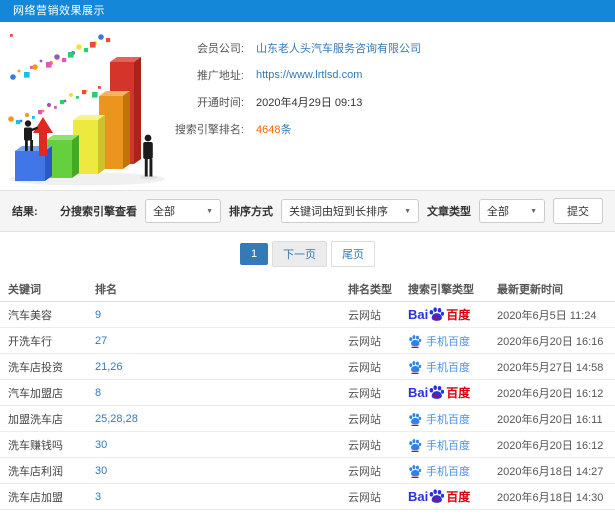  What do you see at coordinates (213, 315) in the screenshot?
I see `rank-cell: 9` at bounding box center [213, 315].